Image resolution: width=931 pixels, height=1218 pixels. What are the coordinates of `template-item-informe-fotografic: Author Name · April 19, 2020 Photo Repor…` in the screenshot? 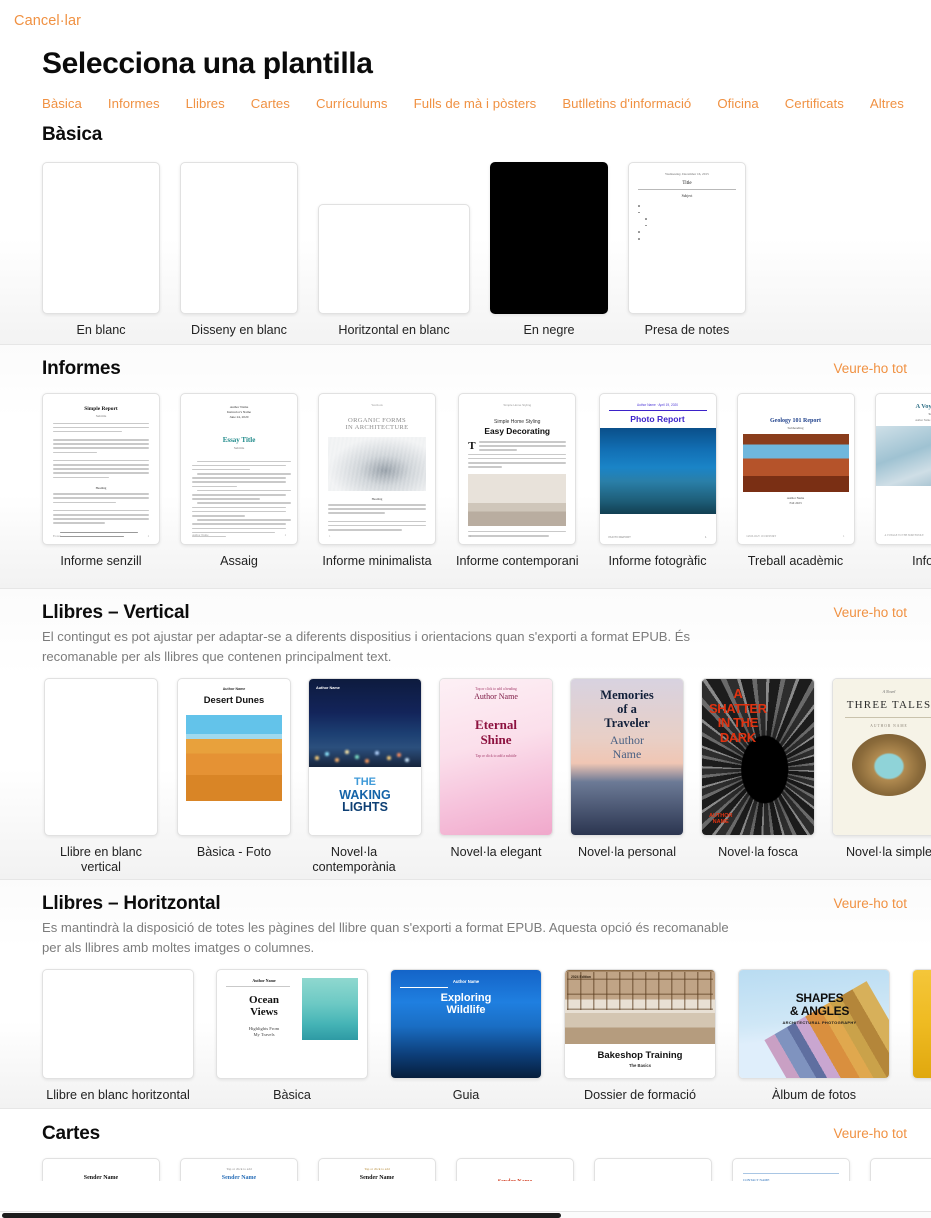 It's located at (657, 481).